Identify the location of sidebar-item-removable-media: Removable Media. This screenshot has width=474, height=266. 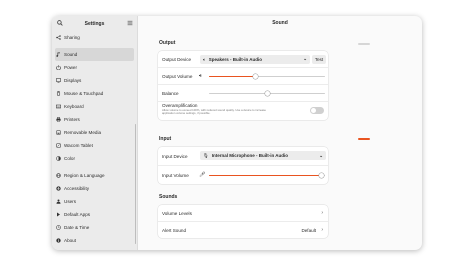
(94, 132).